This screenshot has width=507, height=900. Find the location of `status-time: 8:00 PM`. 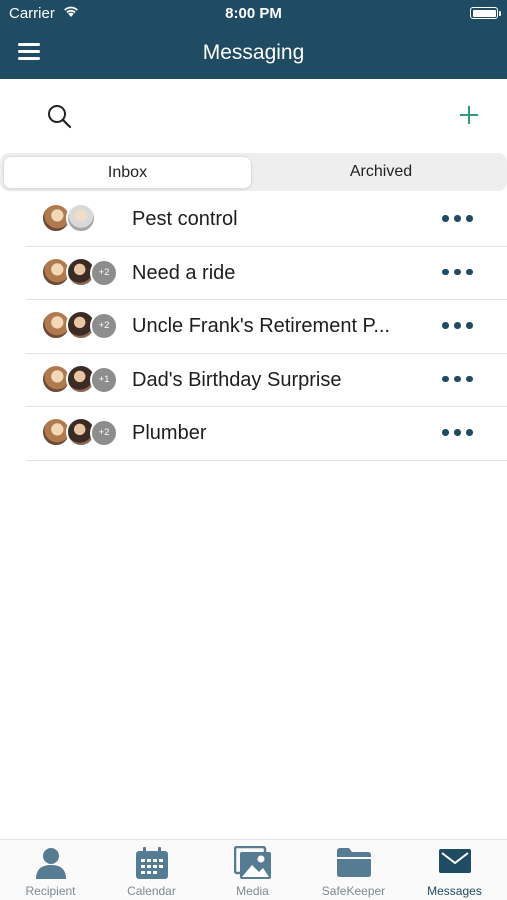

status-time: 8:00 PM is located at coordinates (253, 13).